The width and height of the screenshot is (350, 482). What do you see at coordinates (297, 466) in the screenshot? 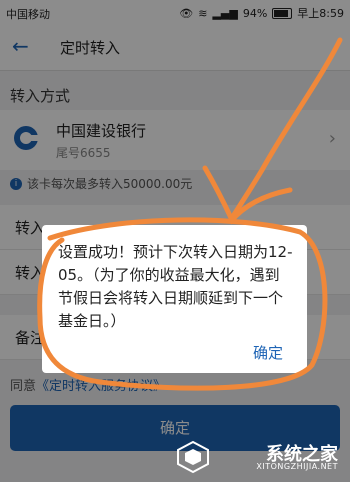
I see `watermark-subtitle: XITONGZHIJIA.NET` at bounding box center [297, 466].